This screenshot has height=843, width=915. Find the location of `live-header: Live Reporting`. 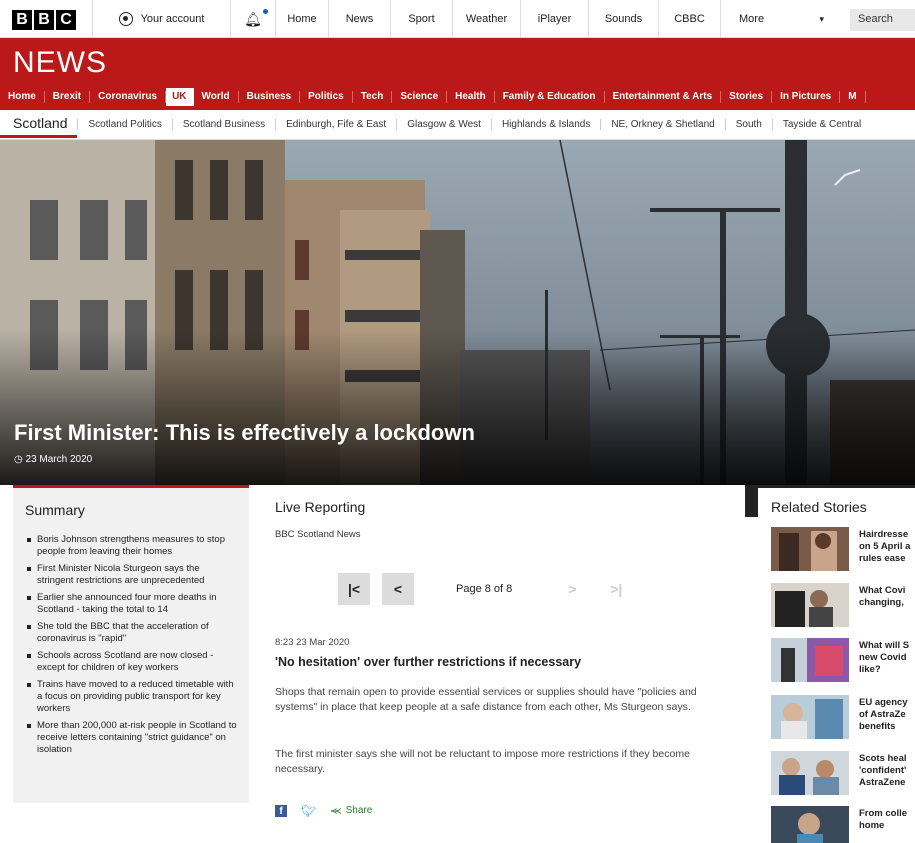

live-header: Live Reporting is located at coordinates (504, 501).